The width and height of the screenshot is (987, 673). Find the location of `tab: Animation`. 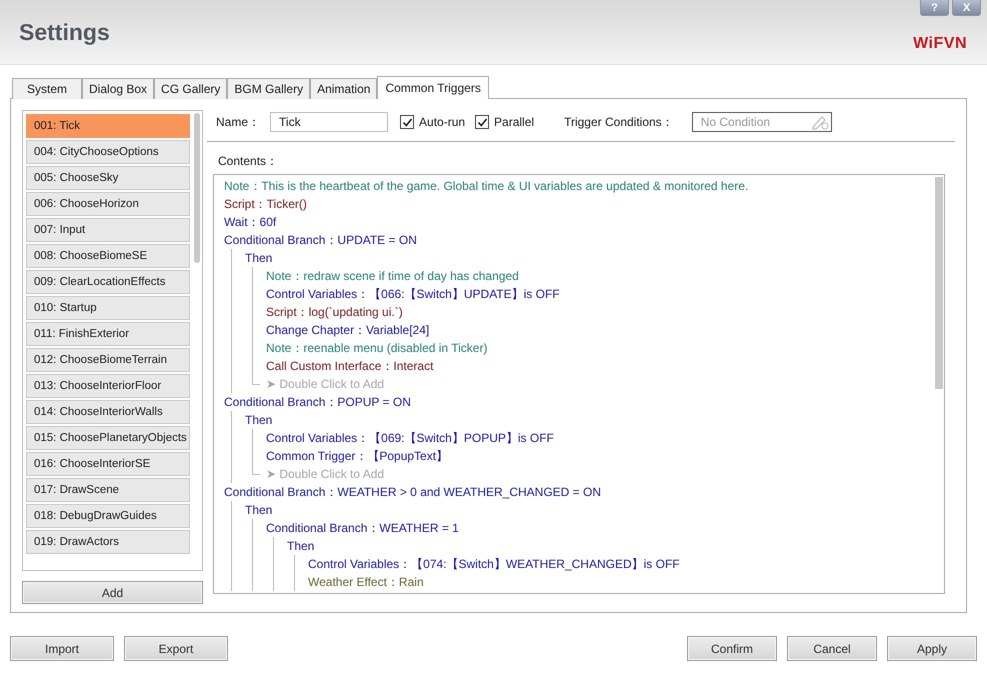

tab: Animation is located at coordinates (344, 88).